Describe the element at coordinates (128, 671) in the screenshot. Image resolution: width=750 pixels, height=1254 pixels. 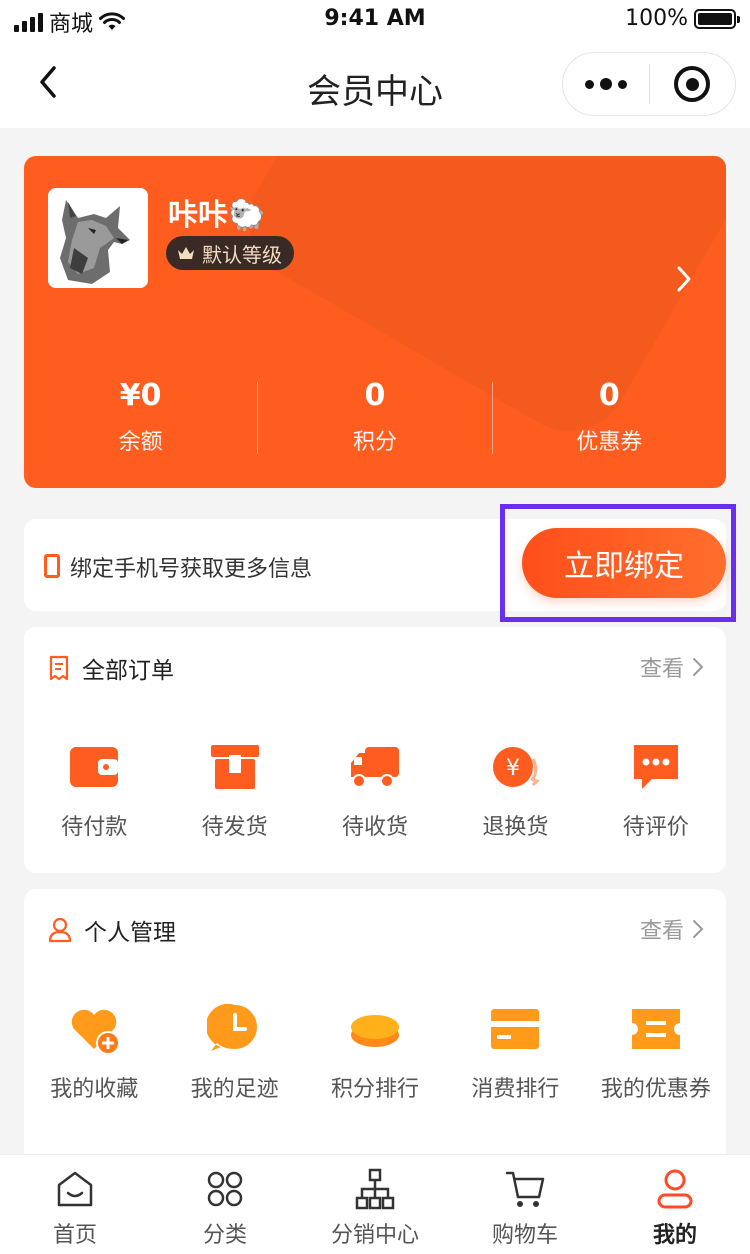
I see `orders-title: 全部订单` at that location.